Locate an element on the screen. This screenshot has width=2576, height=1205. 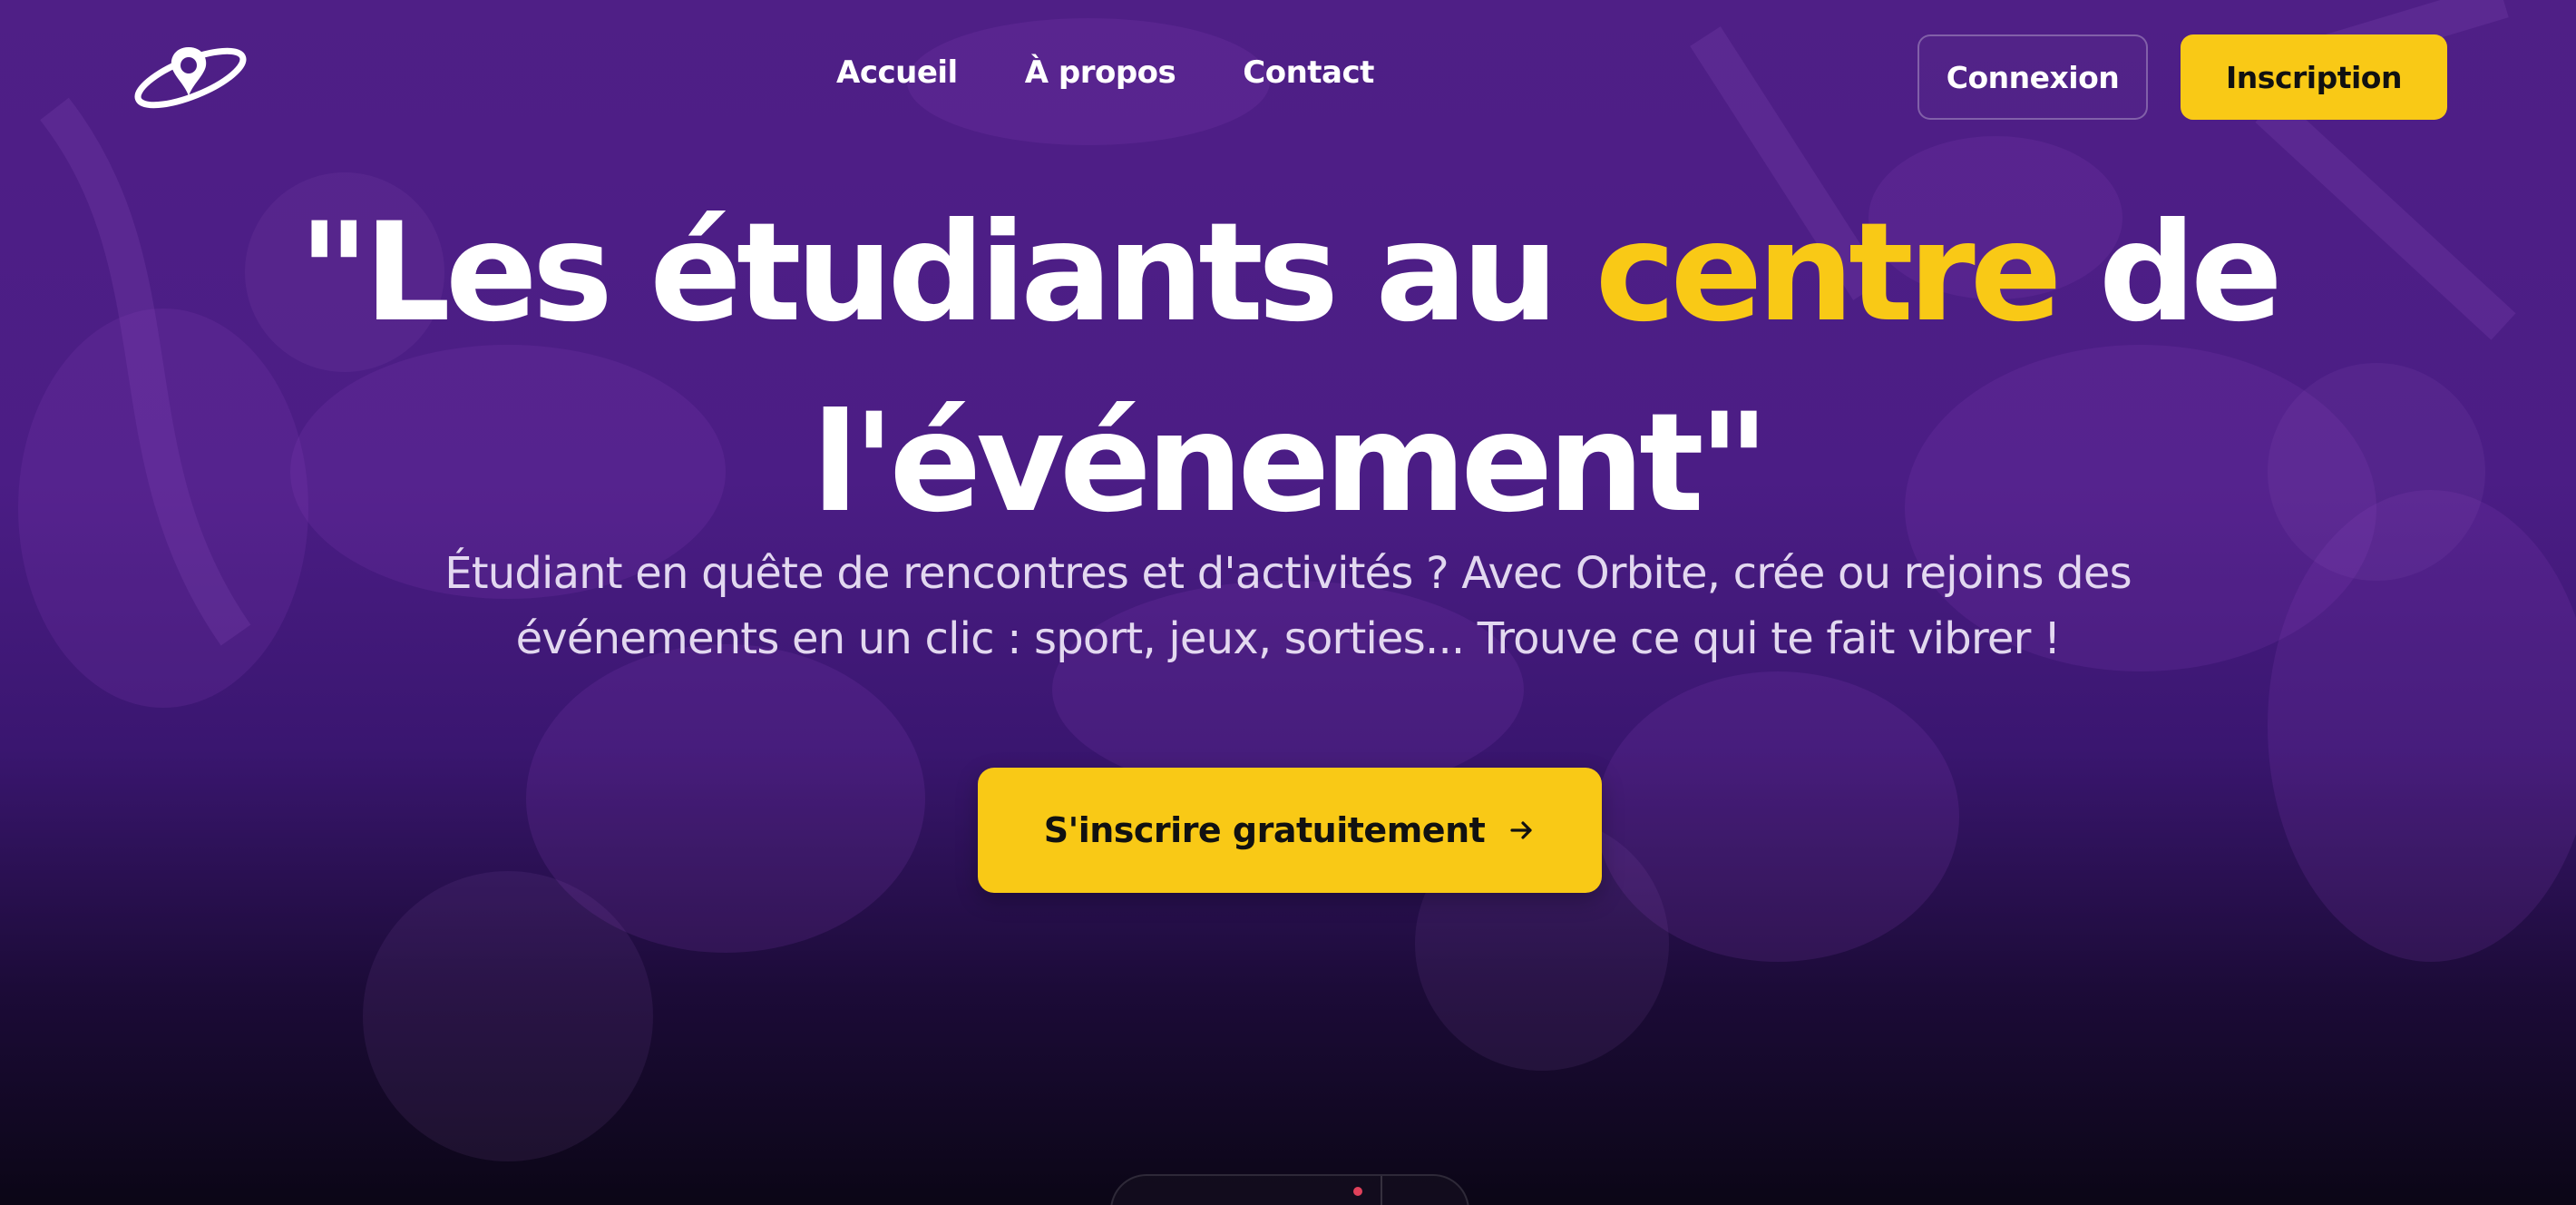
bottom-toolbar is located at coordinates (1289, 1189).